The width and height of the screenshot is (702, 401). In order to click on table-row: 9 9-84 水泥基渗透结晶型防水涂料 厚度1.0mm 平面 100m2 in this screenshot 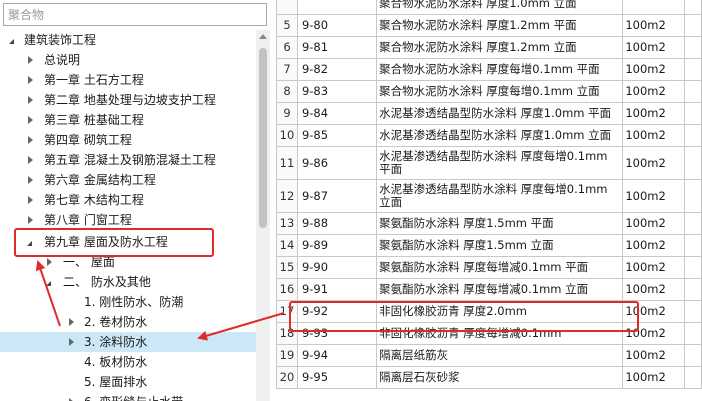, I will do `click(489, 113)`.